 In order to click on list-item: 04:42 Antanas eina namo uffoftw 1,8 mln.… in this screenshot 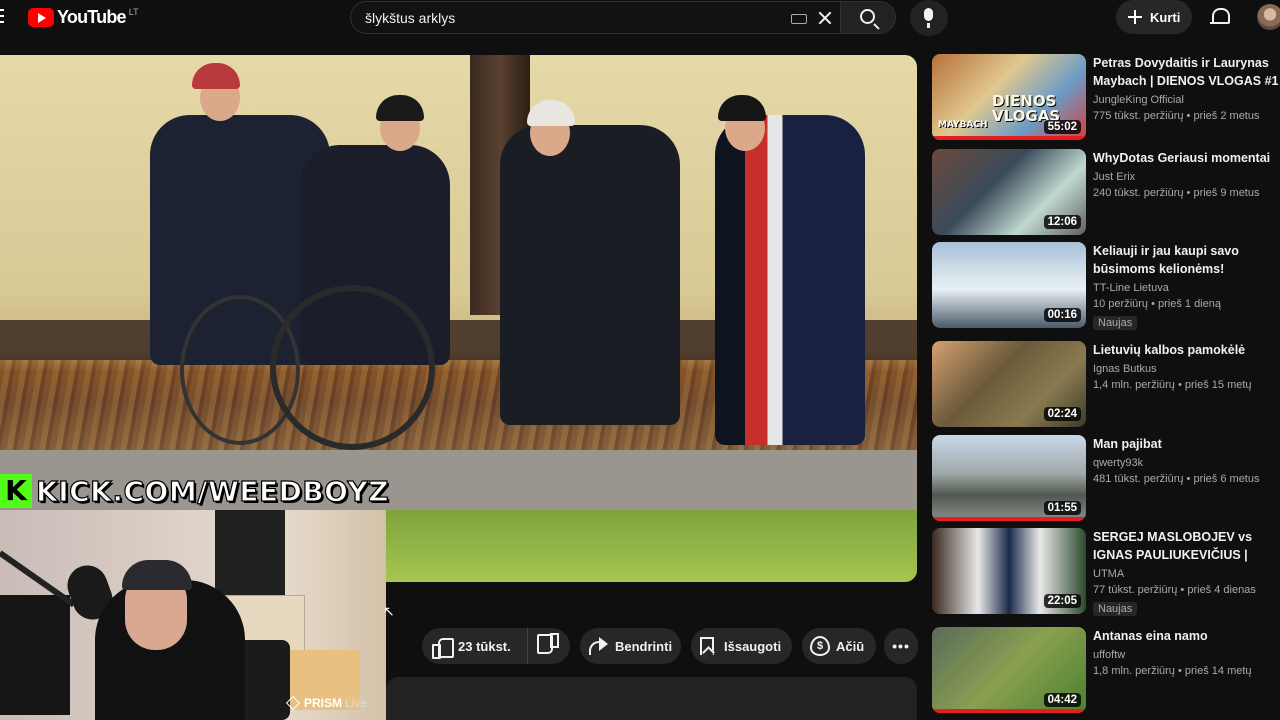, I will do `click(1106, 670)`.